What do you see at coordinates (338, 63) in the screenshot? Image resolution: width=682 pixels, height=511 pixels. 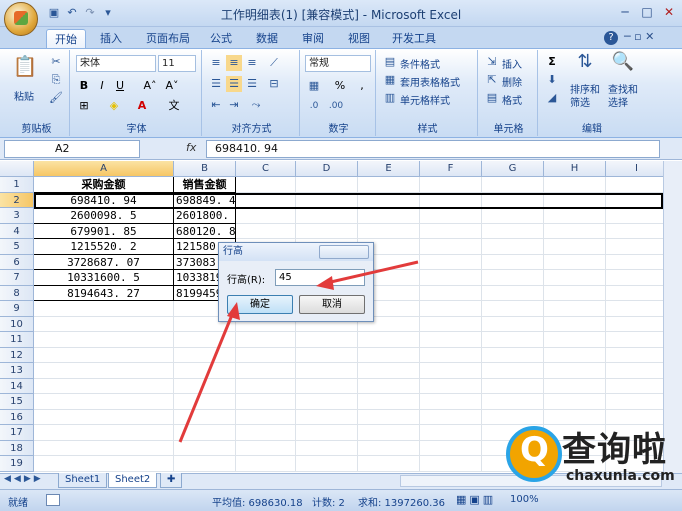 I see `number-format-select: 常规` at bounding box center [338, 63].